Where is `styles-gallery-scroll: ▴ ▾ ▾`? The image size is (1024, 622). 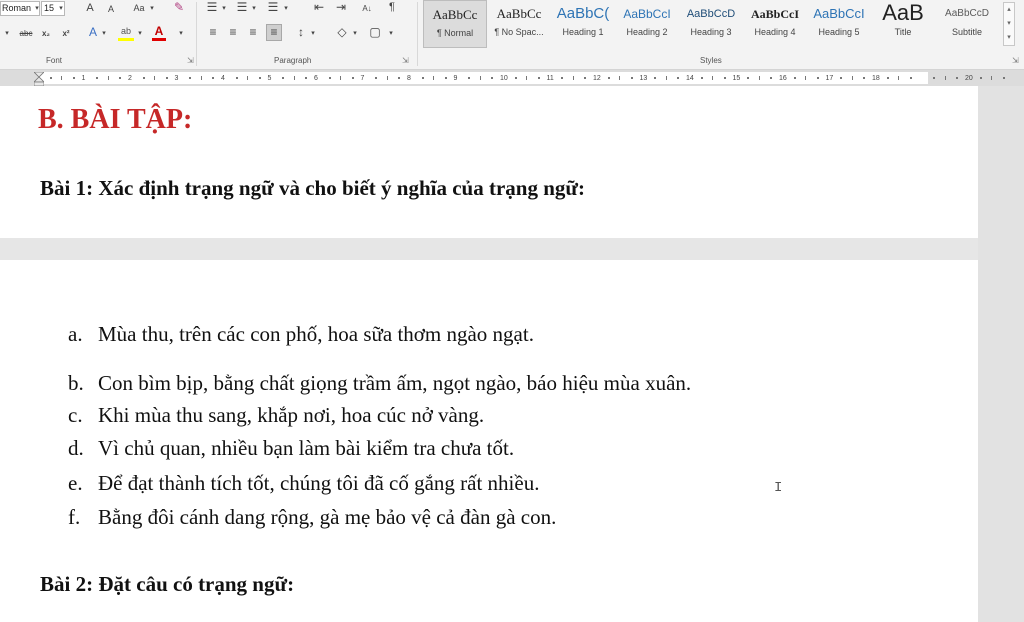 styles-gallery-scroll: ▴ ▾ ▾ is located at coordinates (1009, 24).